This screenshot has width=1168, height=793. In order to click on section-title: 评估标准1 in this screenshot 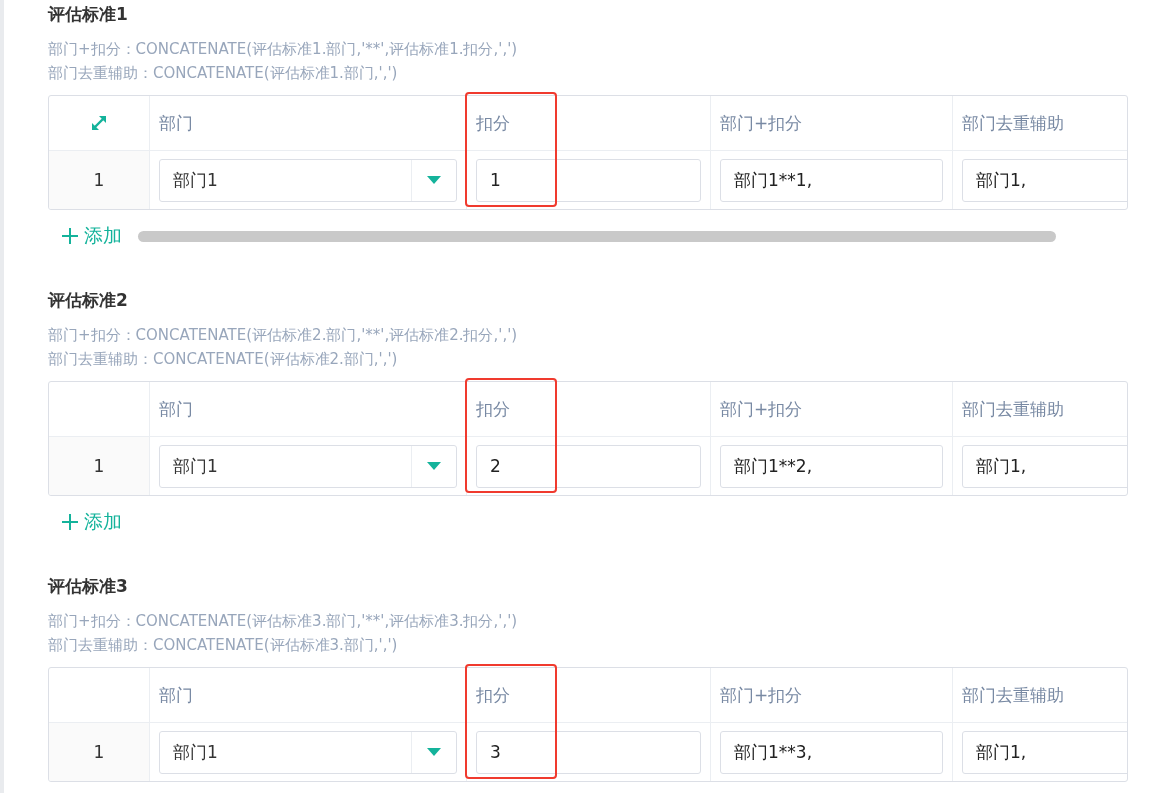, I will do `click(88, 14)`.